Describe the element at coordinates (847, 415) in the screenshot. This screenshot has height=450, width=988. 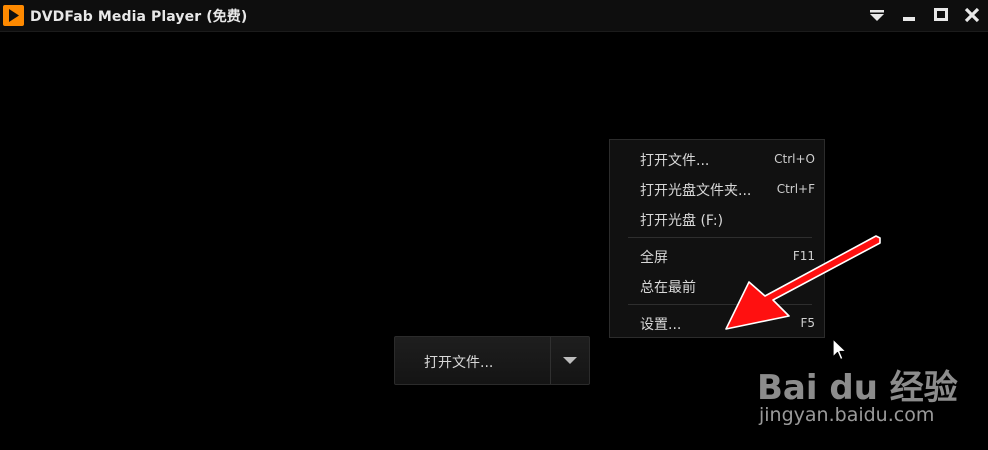
I see `watermark-url: jingyan.baidu.com` at that location.